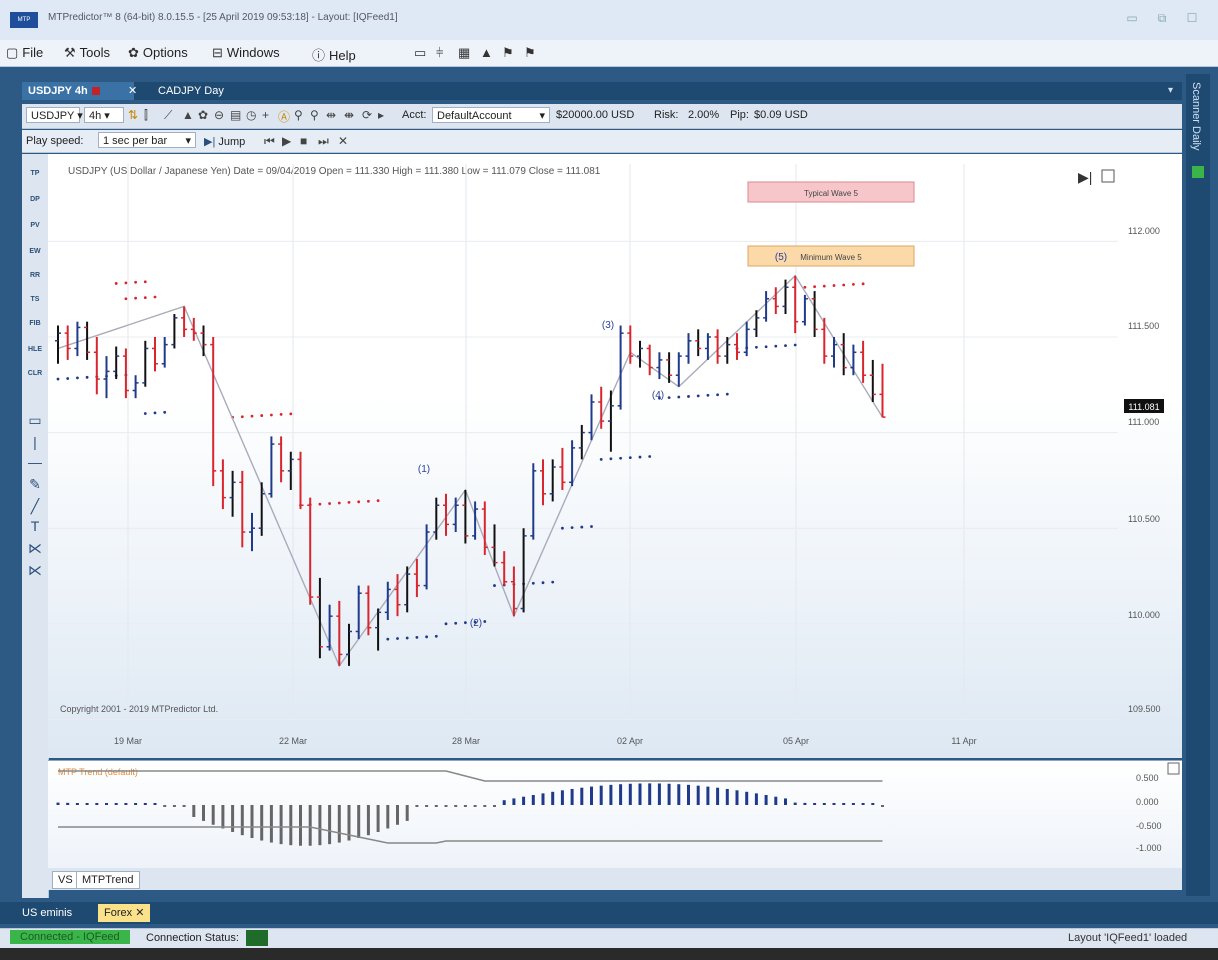  I want to click on toolbar-chart-icon: ▭, so click(420, 53).